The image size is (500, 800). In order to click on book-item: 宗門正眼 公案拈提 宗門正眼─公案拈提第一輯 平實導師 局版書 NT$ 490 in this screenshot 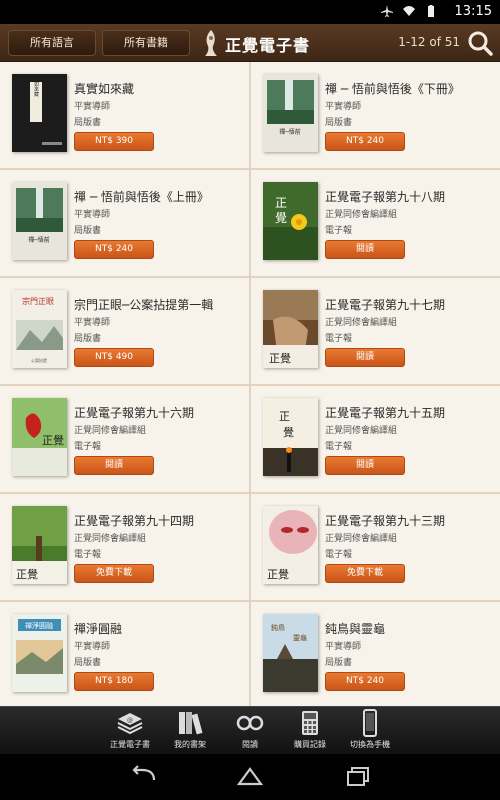, I will do `click(124, 331)`.